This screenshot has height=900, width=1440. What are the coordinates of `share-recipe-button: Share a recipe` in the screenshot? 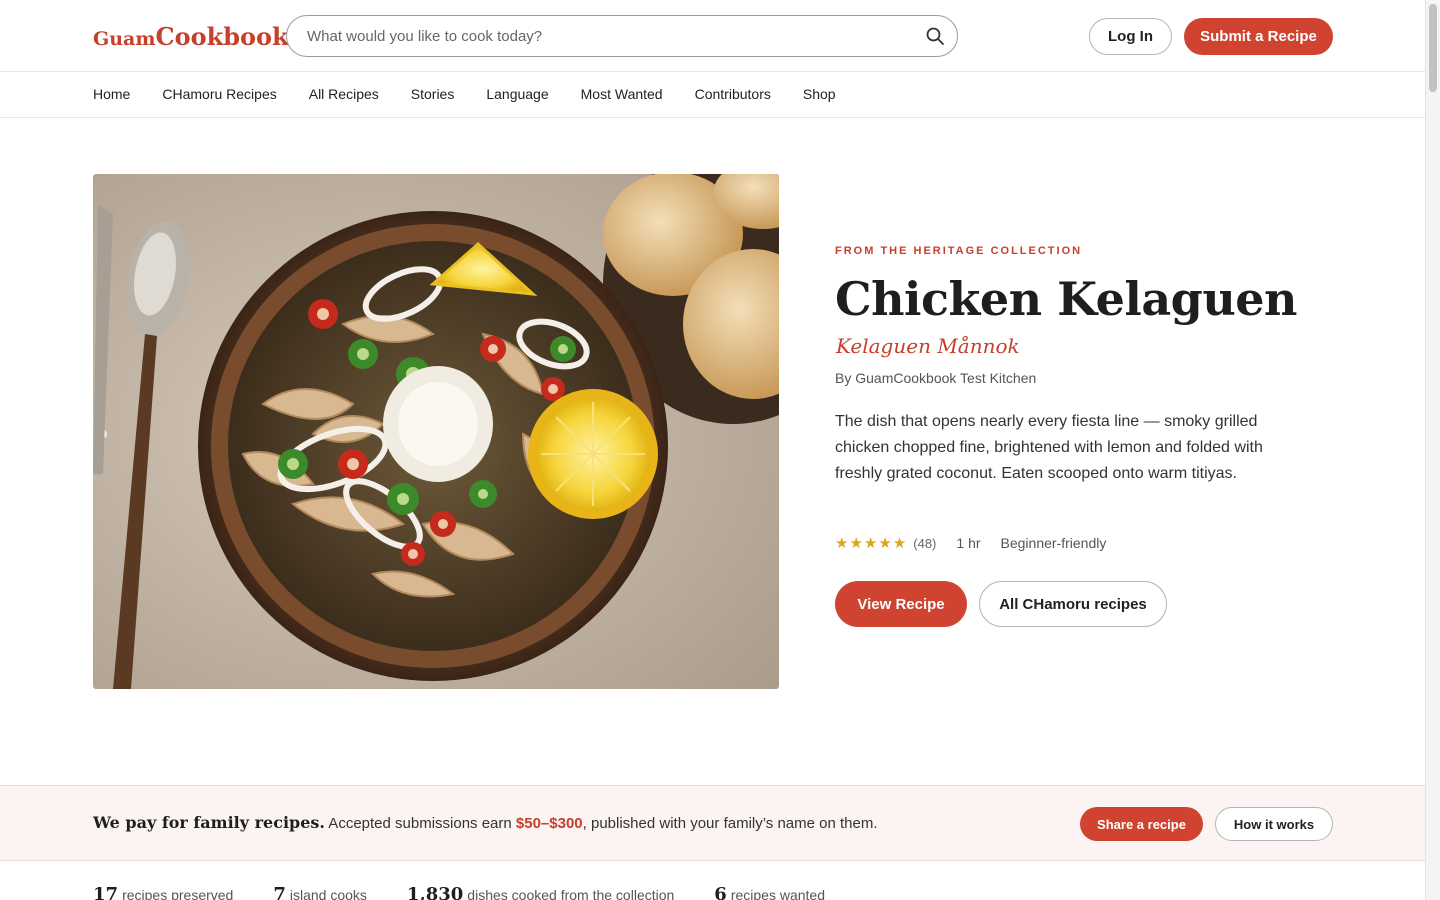 It's located at (1141, 824).